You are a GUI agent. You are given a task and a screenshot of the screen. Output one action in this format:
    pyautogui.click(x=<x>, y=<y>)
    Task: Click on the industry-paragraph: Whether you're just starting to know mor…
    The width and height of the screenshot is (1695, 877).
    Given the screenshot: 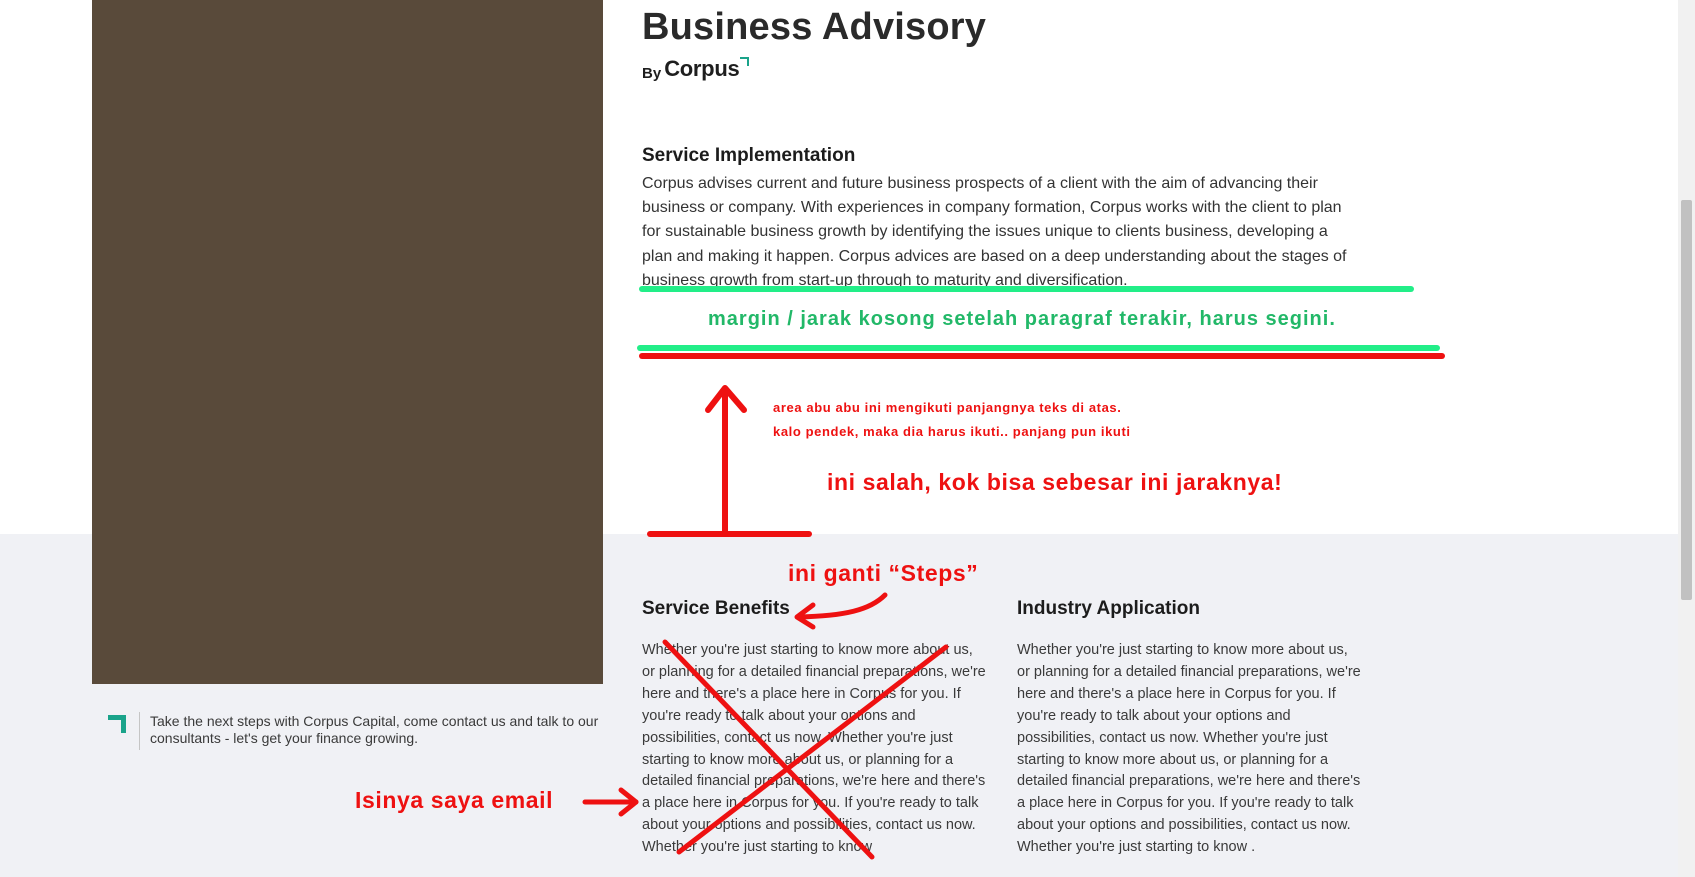 What is the action you would take?
    pyautogui.click(x=1189, y=749)
    